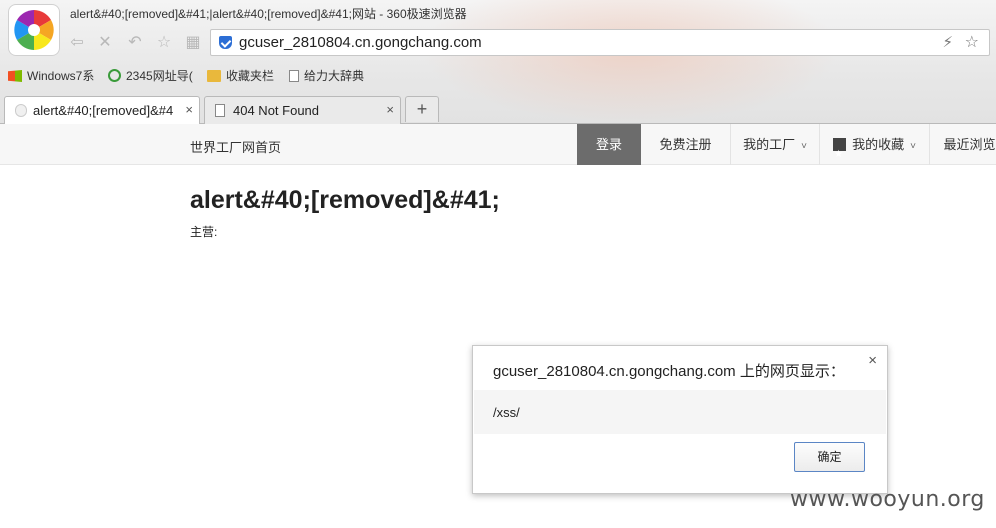  What do you see at coordinates (164, 43) in the screenshot?
I see `star-outline-icon: ☆` at bounding box center [164, 43].